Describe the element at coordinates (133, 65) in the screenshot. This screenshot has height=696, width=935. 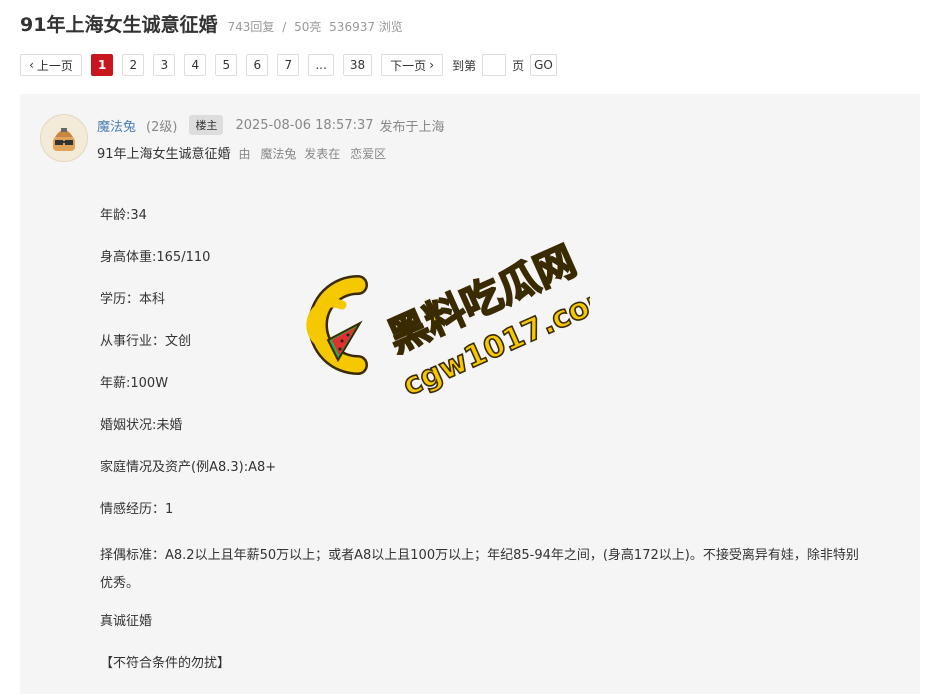
I see `page-button-2: 2` at that location.